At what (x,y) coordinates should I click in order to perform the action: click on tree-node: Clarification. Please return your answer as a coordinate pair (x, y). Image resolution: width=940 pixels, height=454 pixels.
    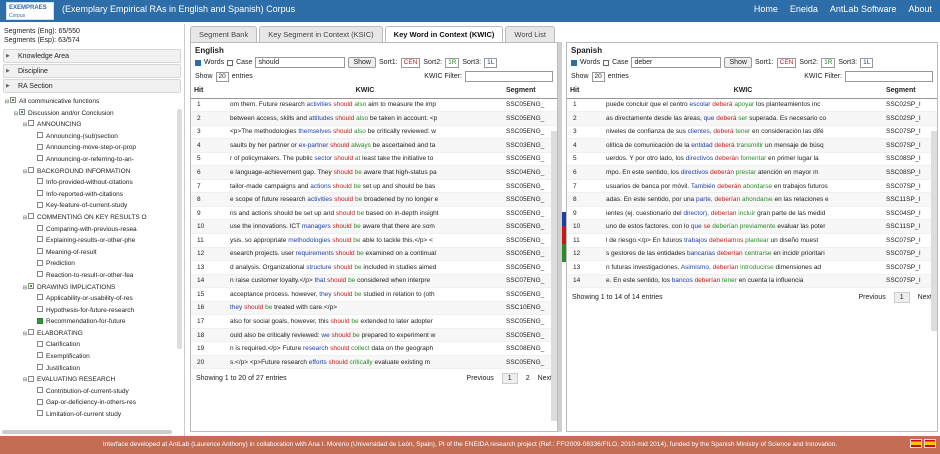
    Looking at the image, I should click on (92, 345).